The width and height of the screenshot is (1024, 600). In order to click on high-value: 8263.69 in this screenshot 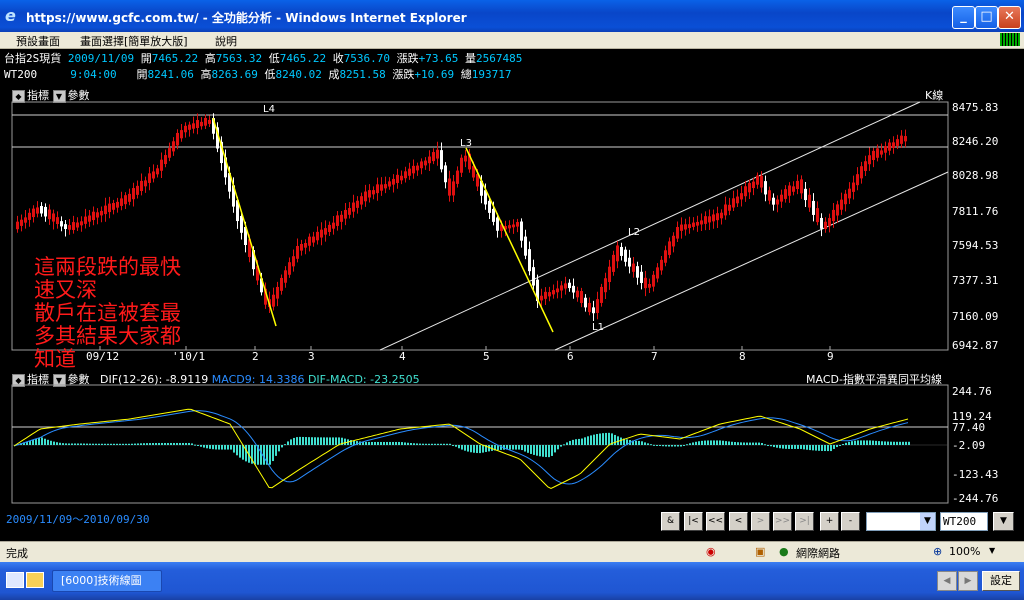, I will do `click(234, 74)`.